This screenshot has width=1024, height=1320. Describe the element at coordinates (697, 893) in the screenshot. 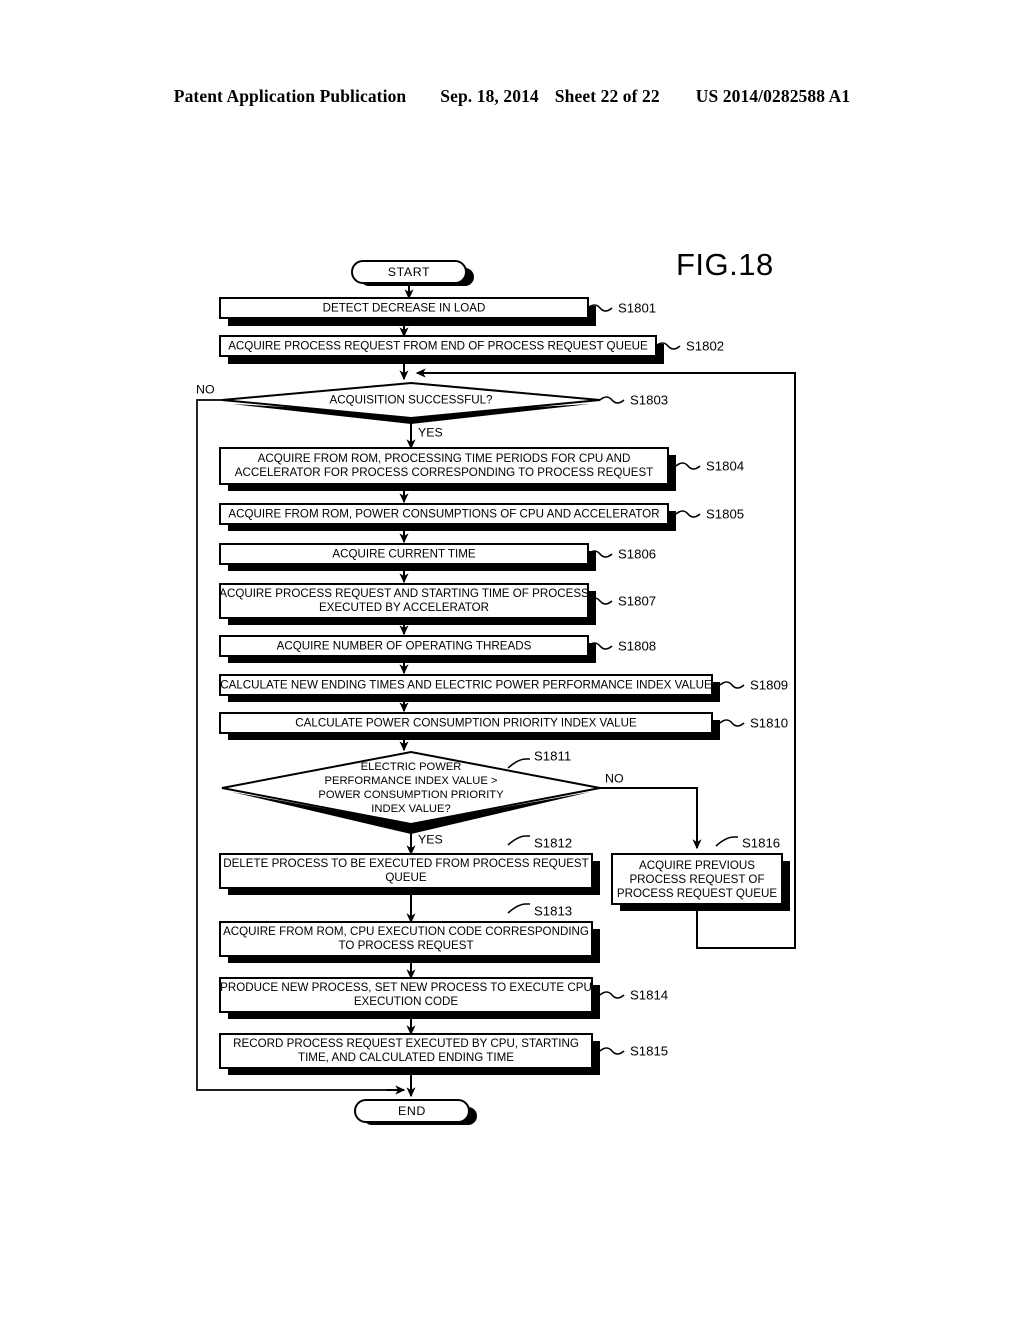

I see `s1816-text-line-3: PROCESS REQUEST QUEUE` at that location.